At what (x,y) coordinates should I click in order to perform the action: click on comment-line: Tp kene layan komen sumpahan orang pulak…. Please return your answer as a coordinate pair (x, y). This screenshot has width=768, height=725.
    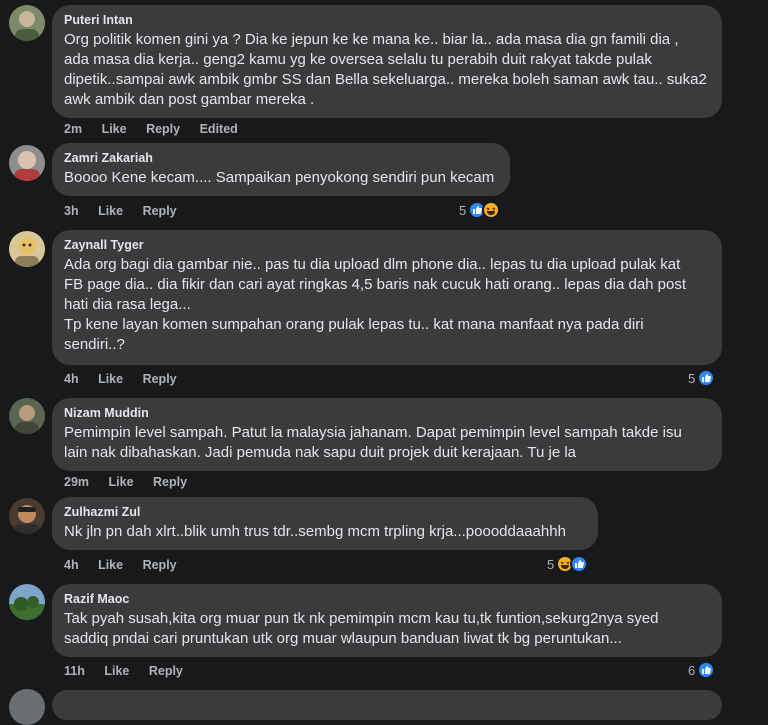
    Looking at the image, I should click on (354, 324).